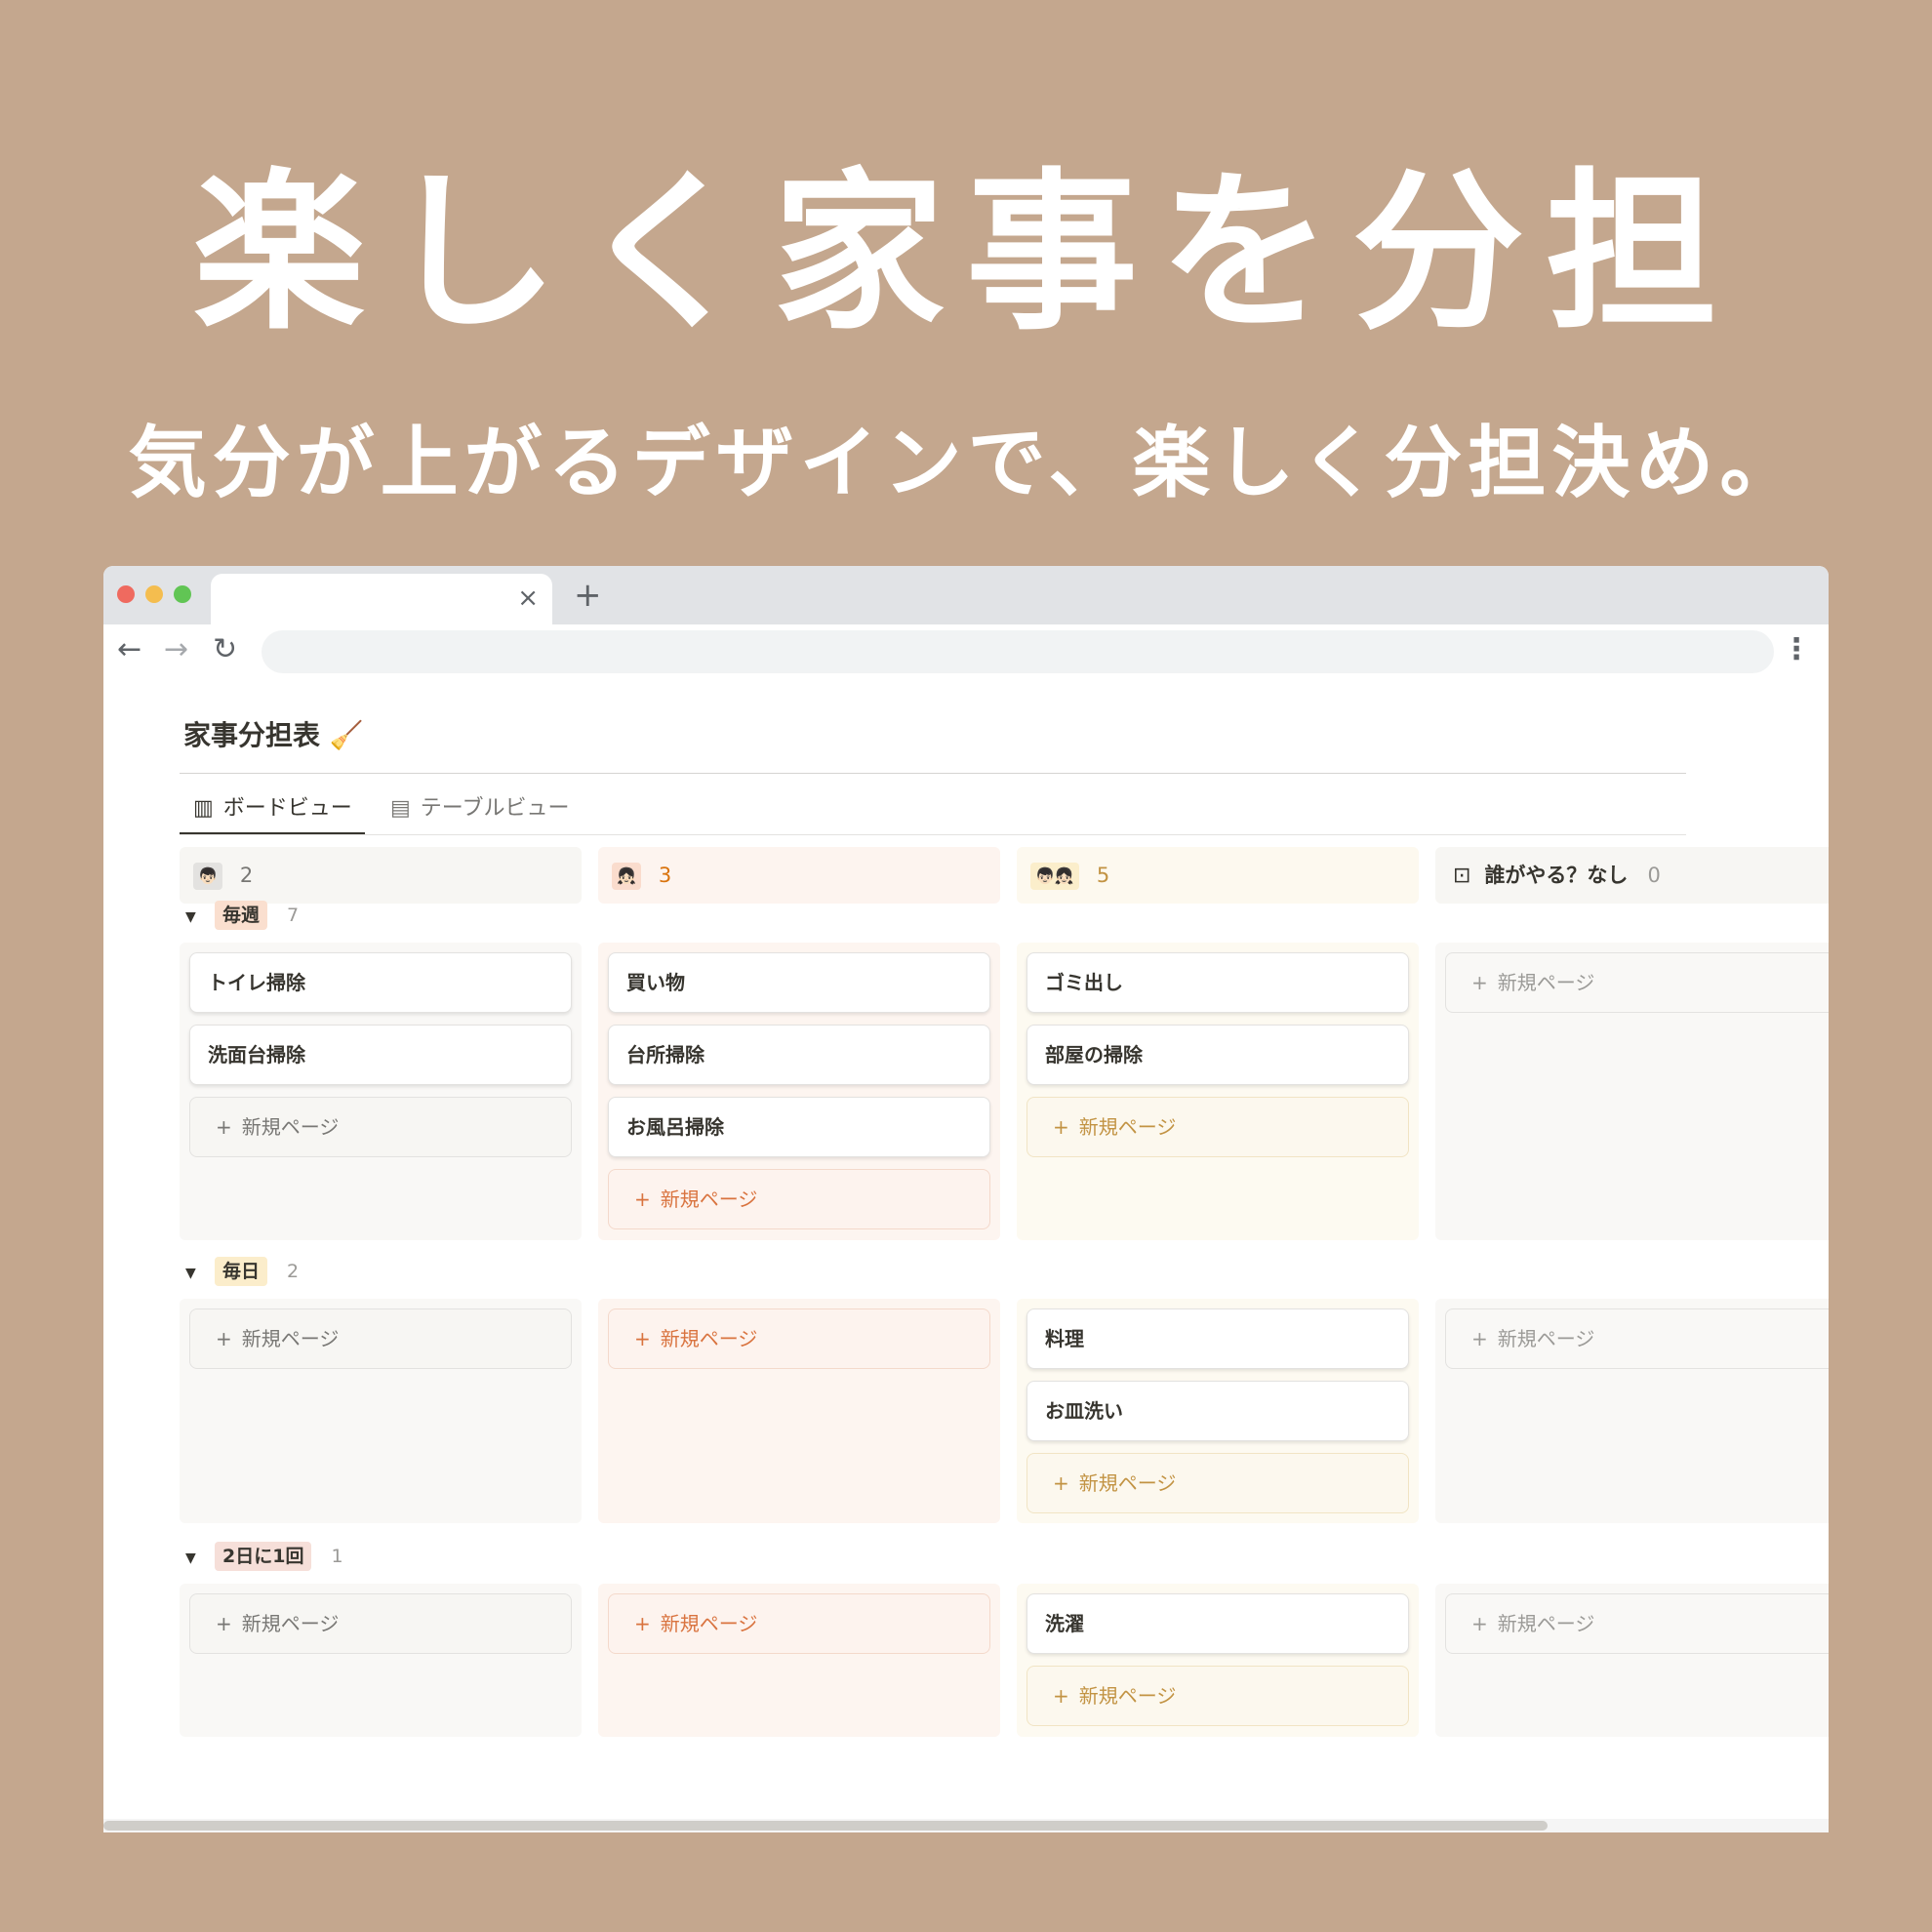  What do you see at coordinates (1018, 651) in the screenshot?
I see `address-bar` at bounding box center [1018, 651].